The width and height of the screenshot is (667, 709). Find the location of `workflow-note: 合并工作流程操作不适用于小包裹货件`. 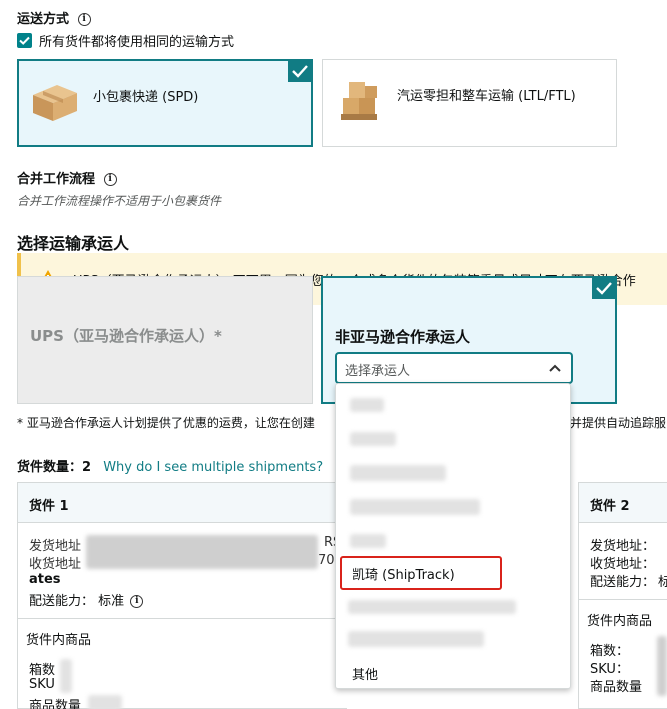

workflow-note: 合并工作流程操作不适用于小包裹货件 is located at coordinates (119, 201).